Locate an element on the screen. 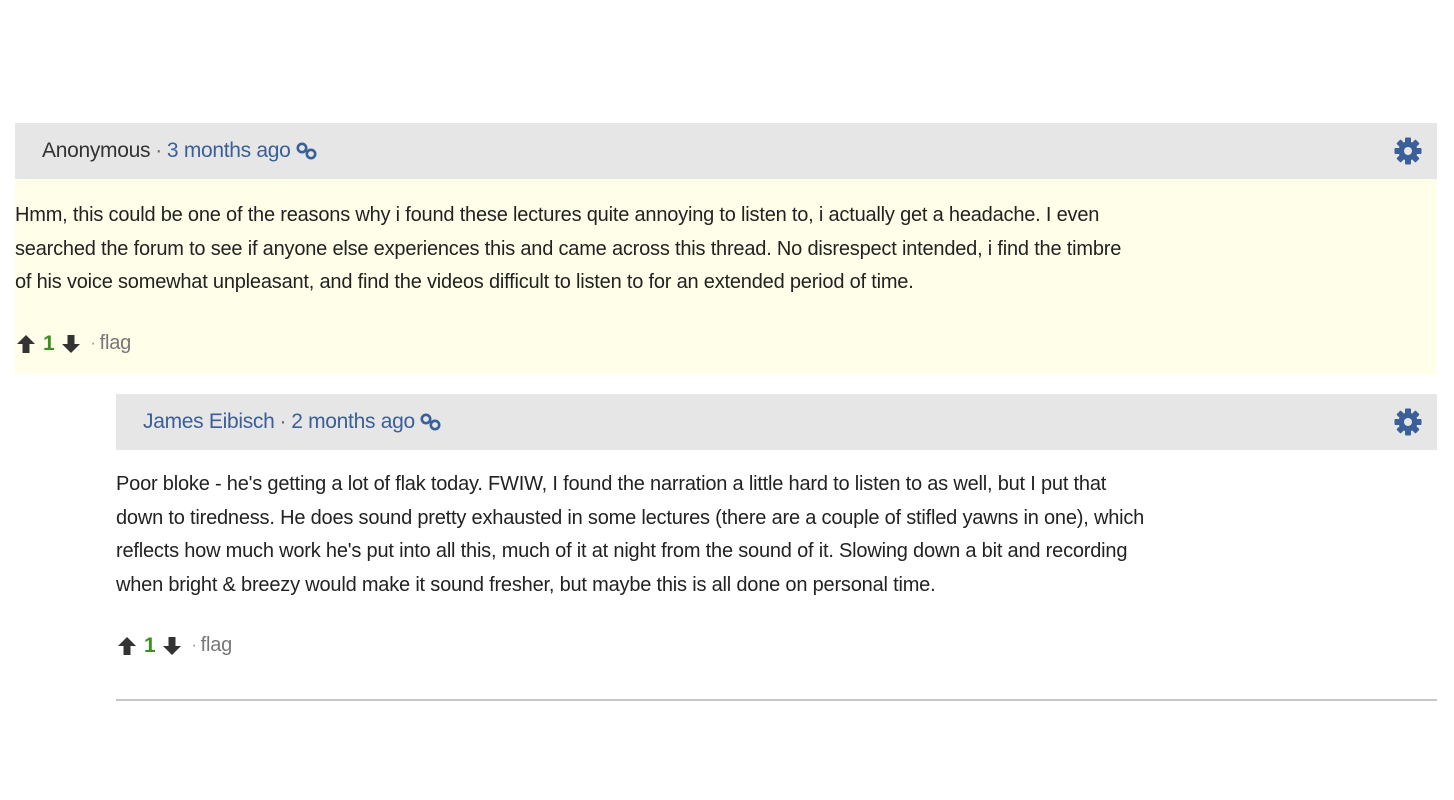  comment-author-link: James Eibisch is located at coordinates (209, 422).